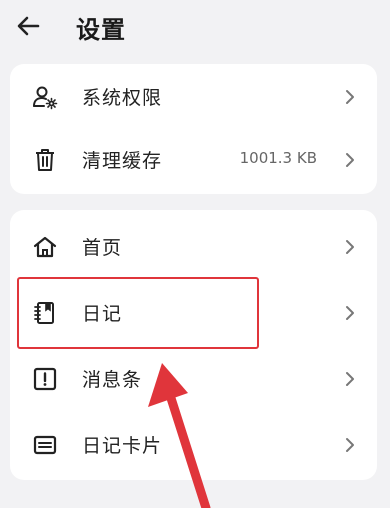 This screenshot has width=390, height=508. I want to click on row-home: 首页, so click(193, 247).